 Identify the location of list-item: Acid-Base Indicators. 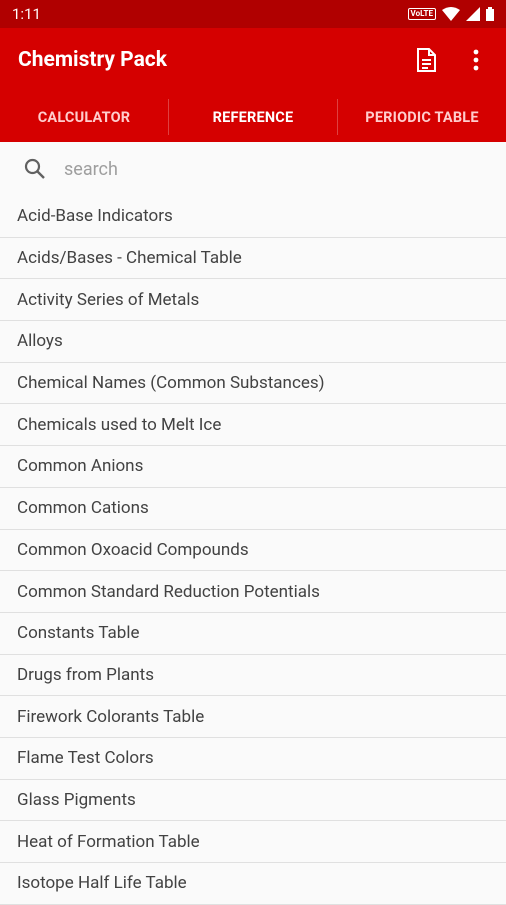
(253, 217).